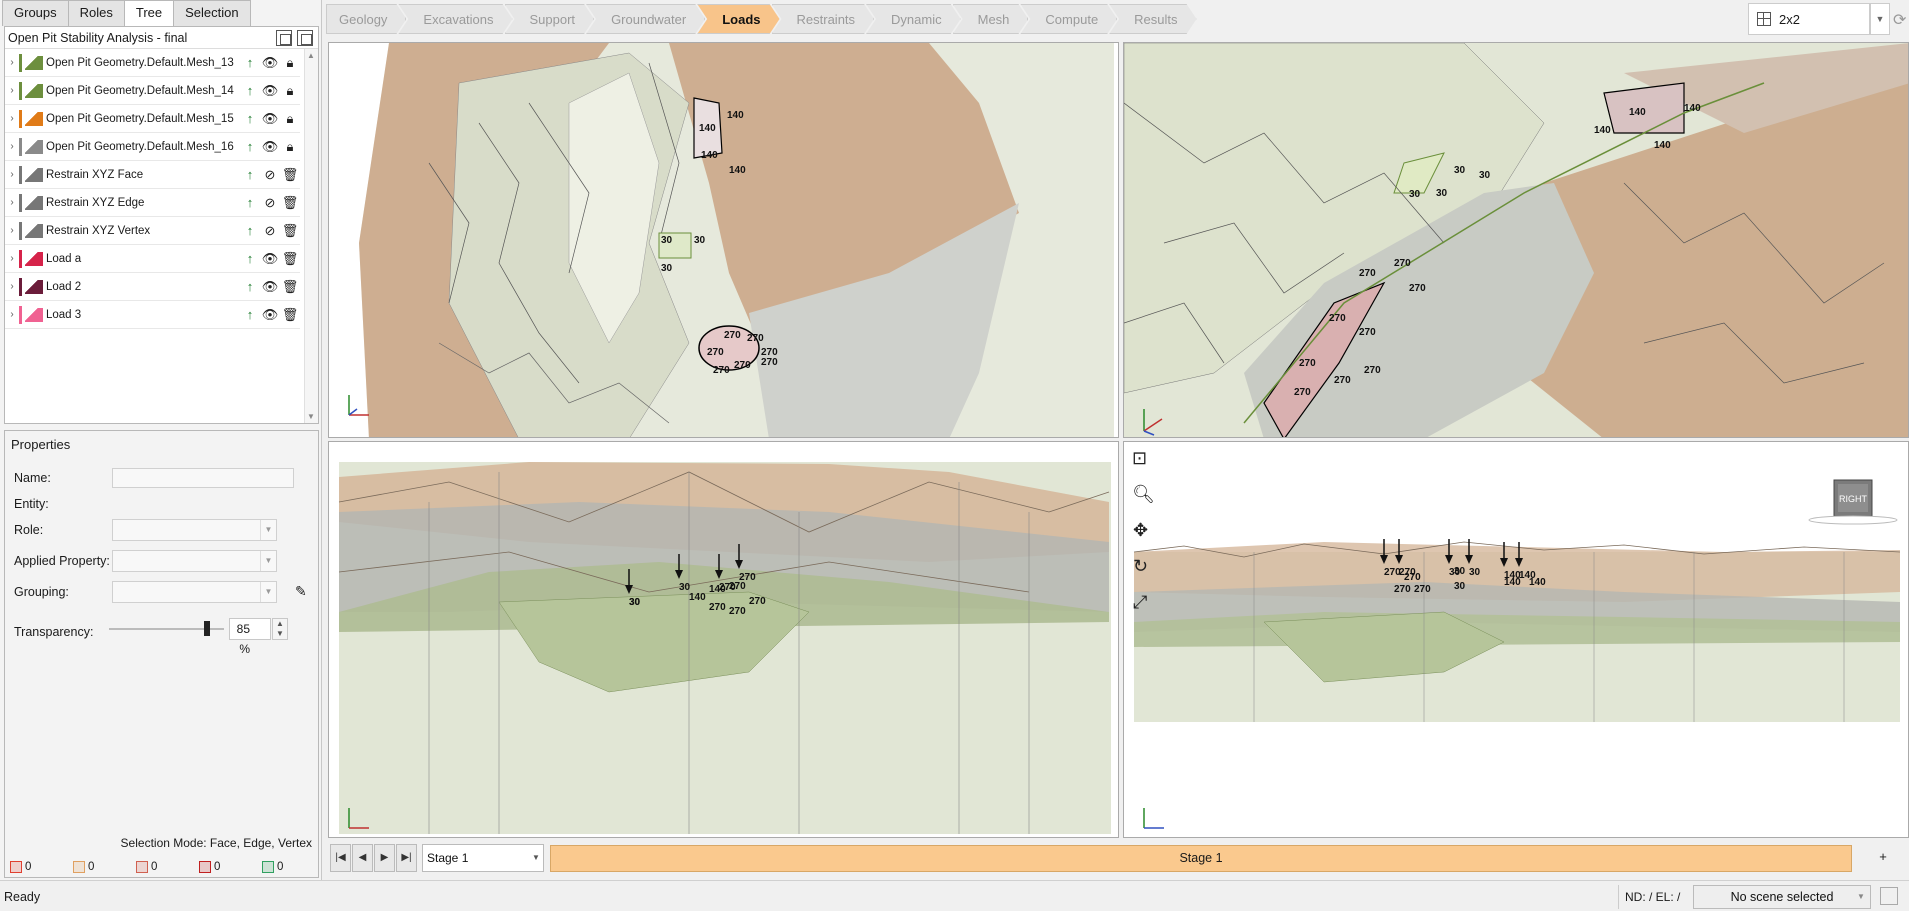  Describe the element at coordinates (305, 37) in the screenshot. I see `collapse-all-icon` at that location.